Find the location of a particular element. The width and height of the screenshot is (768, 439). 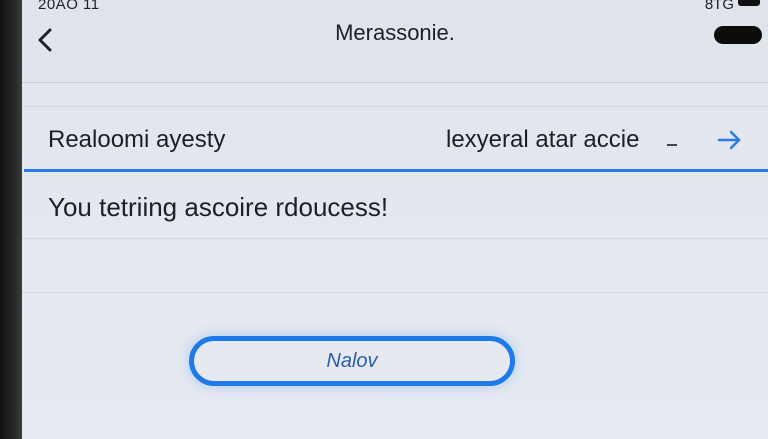

primary-button-label: Nalov is located at coordinates (352, 360).